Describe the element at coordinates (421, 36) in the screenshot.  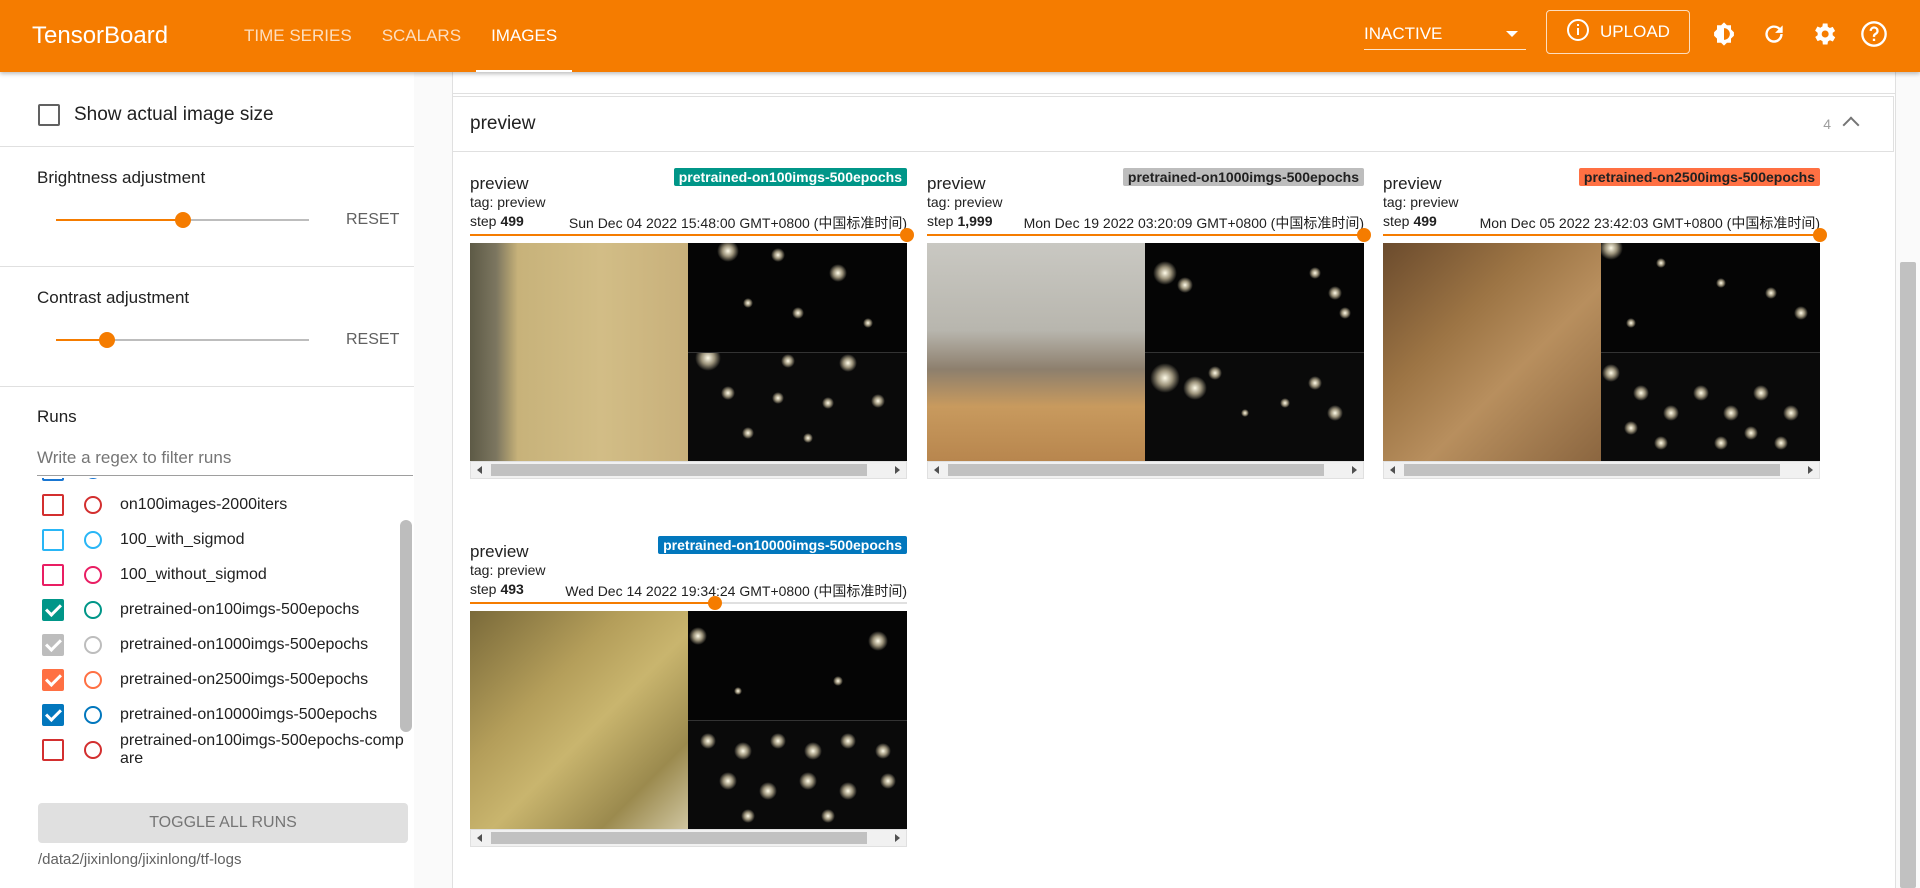
I see `tab-scalars: SCALARS` at that location.